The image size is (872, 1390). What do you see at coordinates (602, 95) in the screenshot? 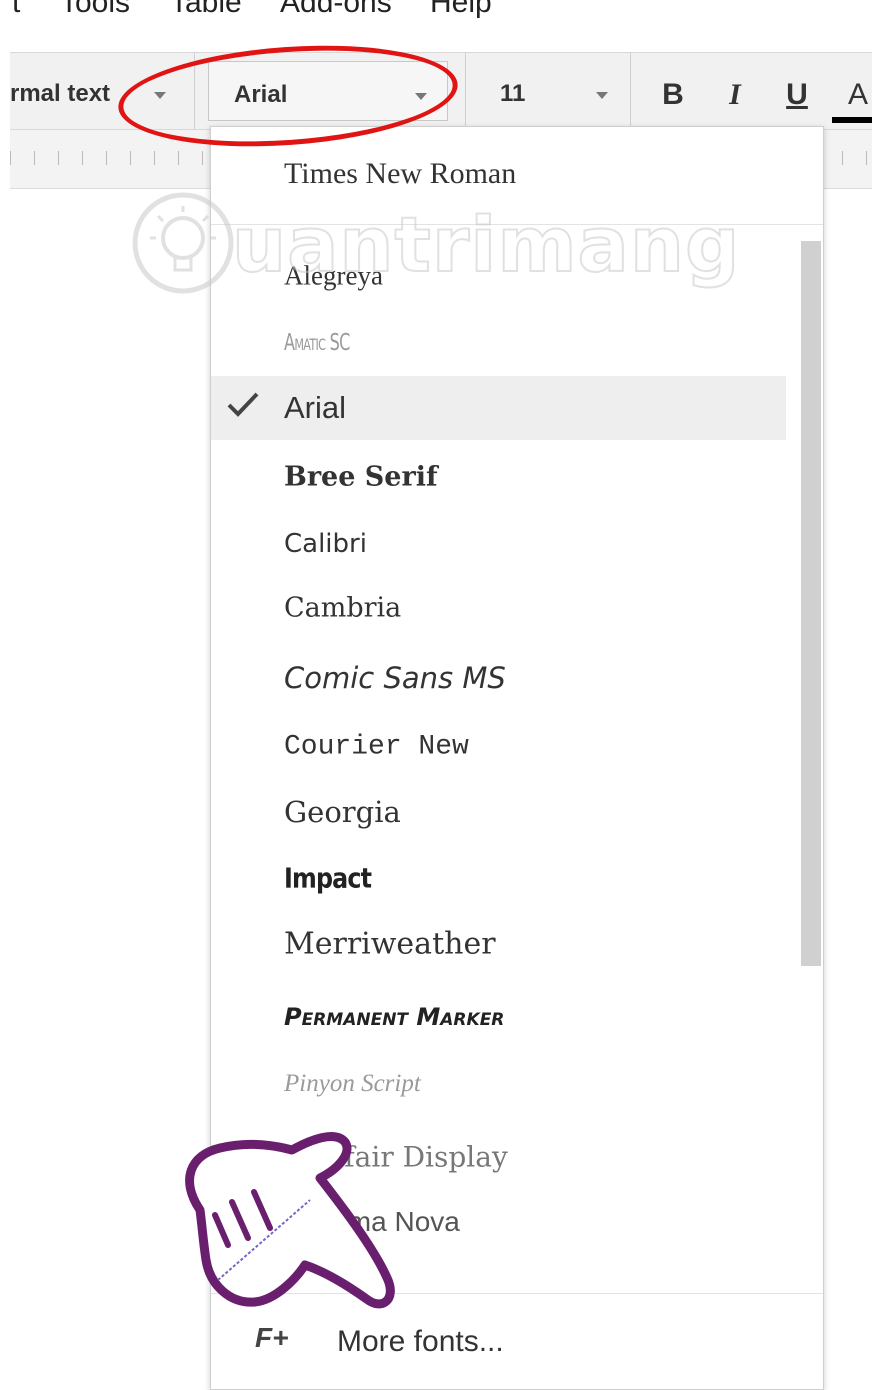
I see `size-caret-icon` at bounding box center [602, 95].